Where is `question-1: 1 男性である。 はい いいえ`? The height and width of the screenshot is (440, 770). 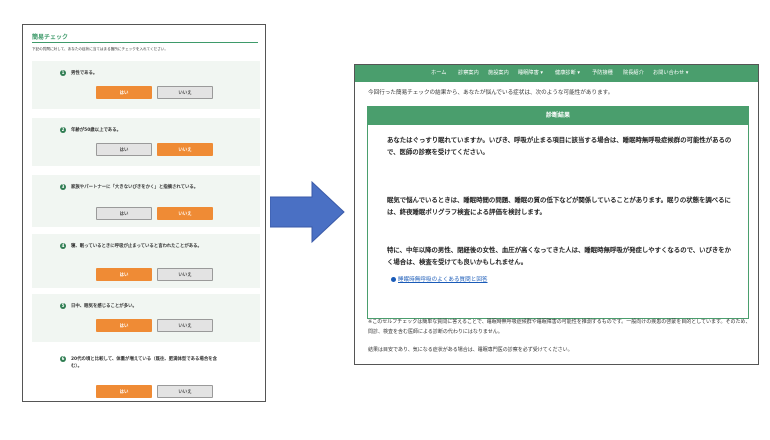
question-1: 1 男性である。 はい いいえ is located at coordinates (146, 85).